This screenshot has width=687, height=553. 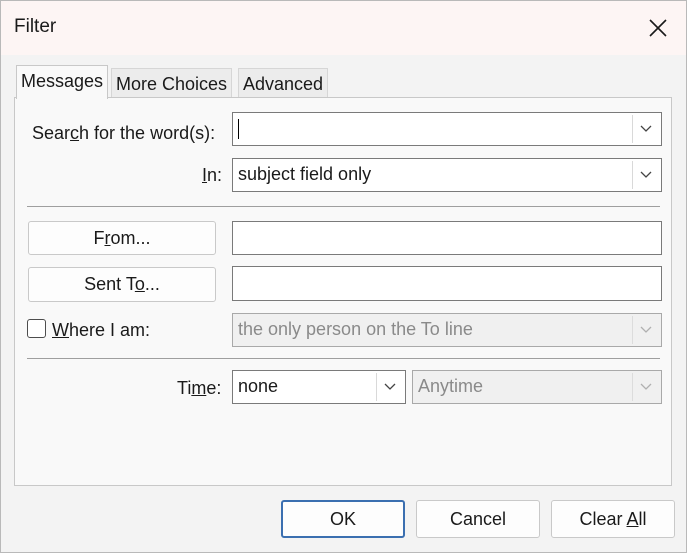 What do you see at coordinates (343, 519) in the screenshot?
I see `ok-button: OK` at bounding box center [343, 519].